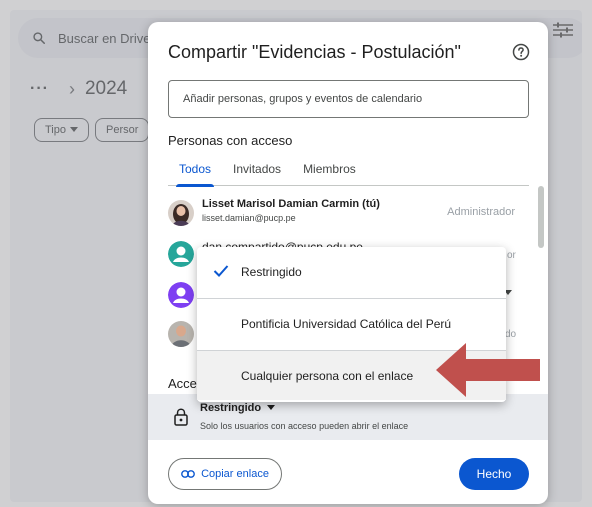 This screenshot has height=507, width=592. I want to click on people-with-access-heading: Personas con acceso, so click(230, 140).